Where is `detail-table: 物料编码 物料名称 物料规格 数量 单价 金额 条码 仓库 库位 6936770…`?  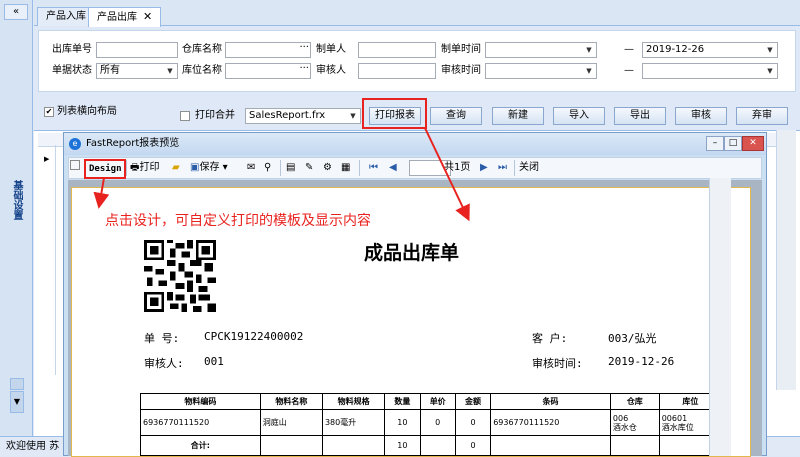 detail-table: 物料编码 物料名称 物料规格 数量 单价 金额 条码 仓库 库位 6936770… is located at coordinates (431, 424).